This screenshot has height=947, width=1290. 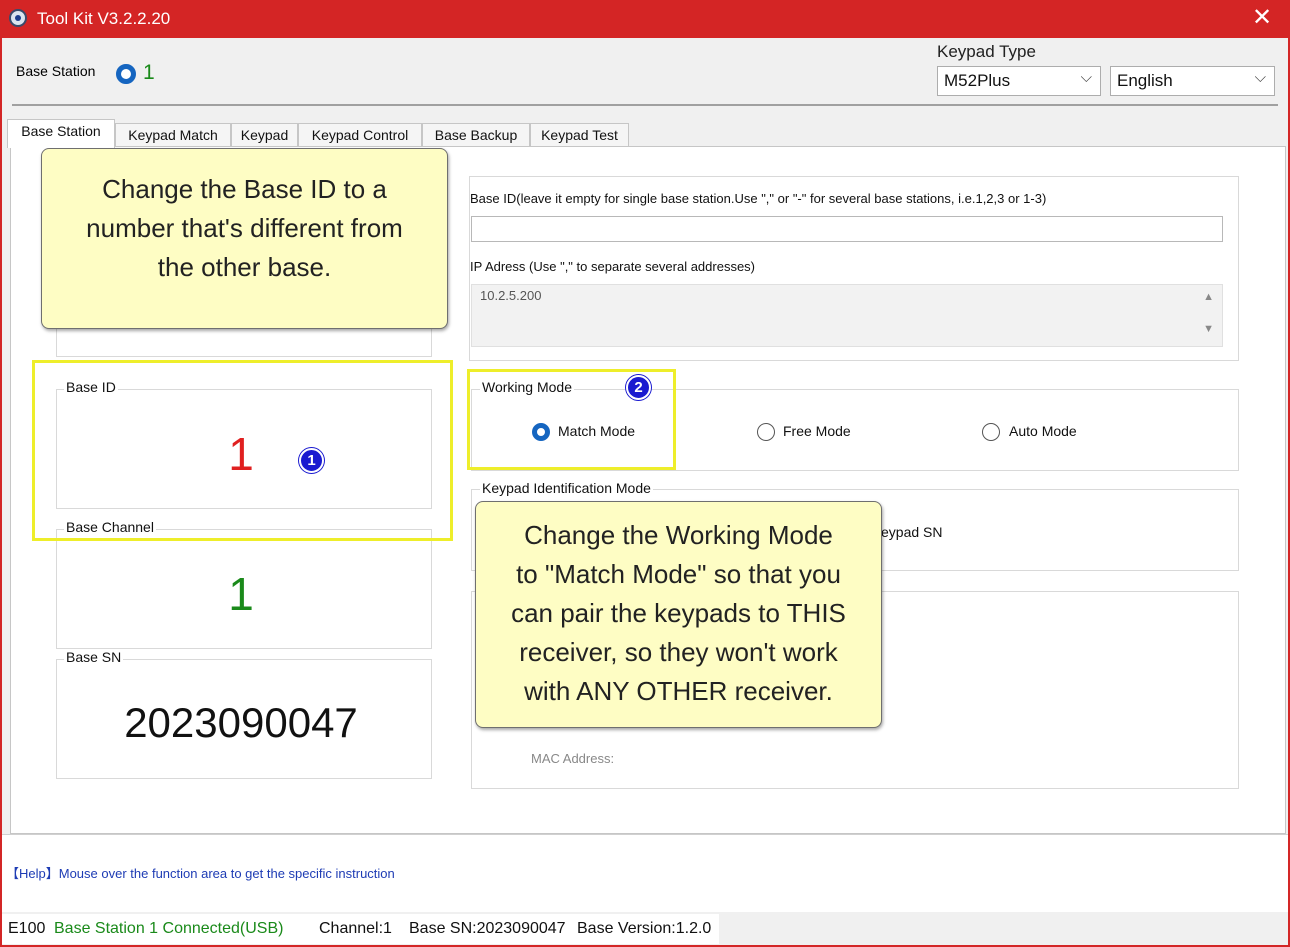 What do you see at coordinates (1043, 431) in the screenshot?
I see `auto-mode-label: Auto Mode` at bounding box center [1043, 431].